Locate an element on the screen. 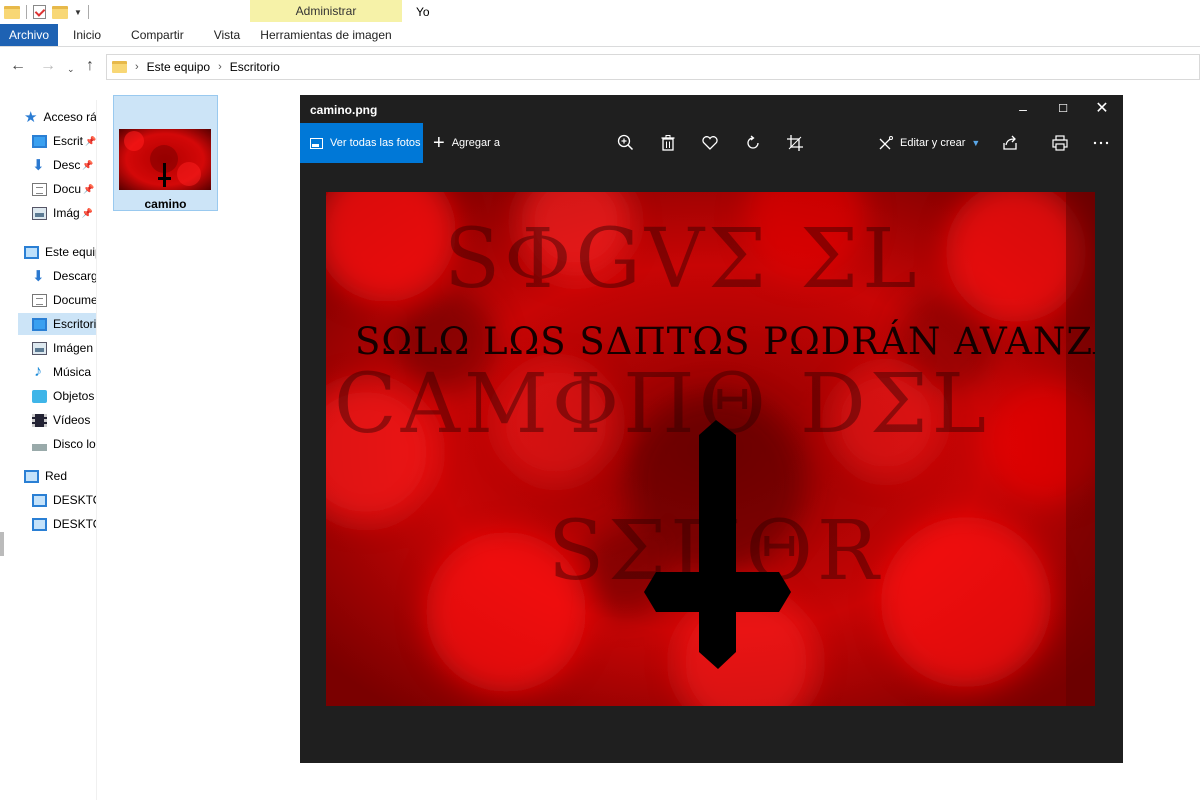  photos-title: camino.png is located at coordinates (344, 110).